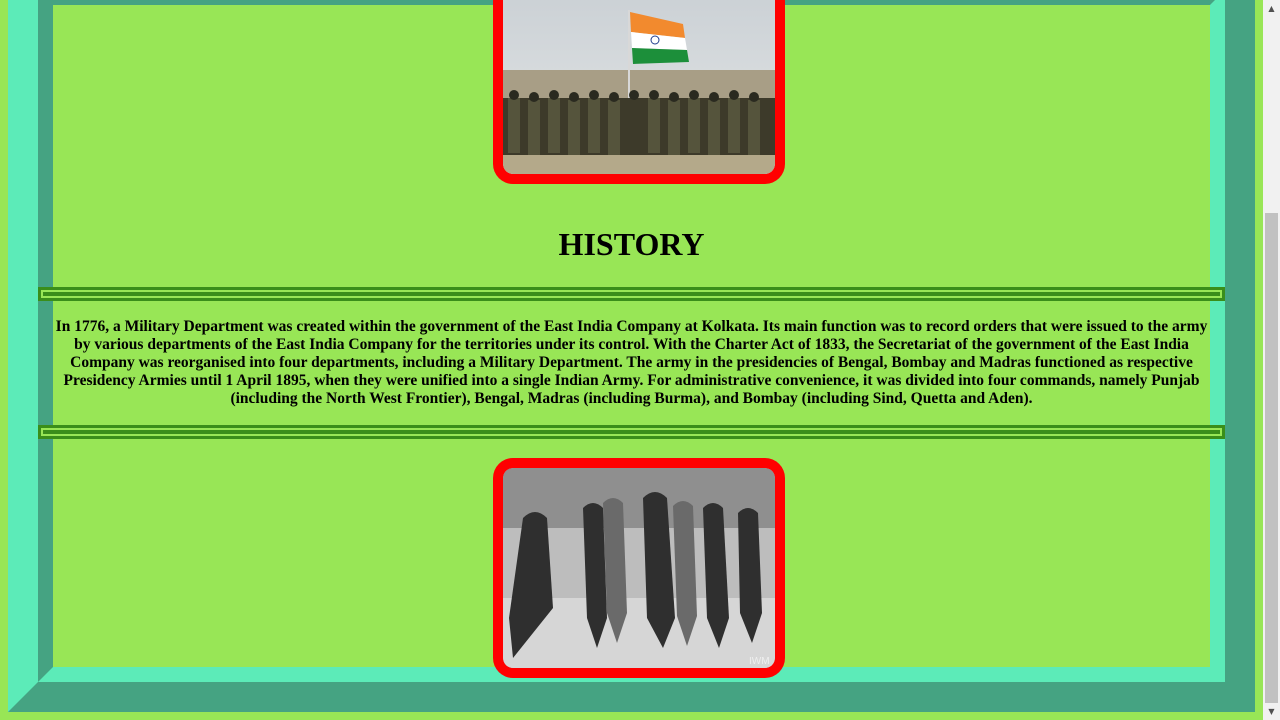  I want to click on scroll-up-arrow-icon: ▲, so click(1271, 8).